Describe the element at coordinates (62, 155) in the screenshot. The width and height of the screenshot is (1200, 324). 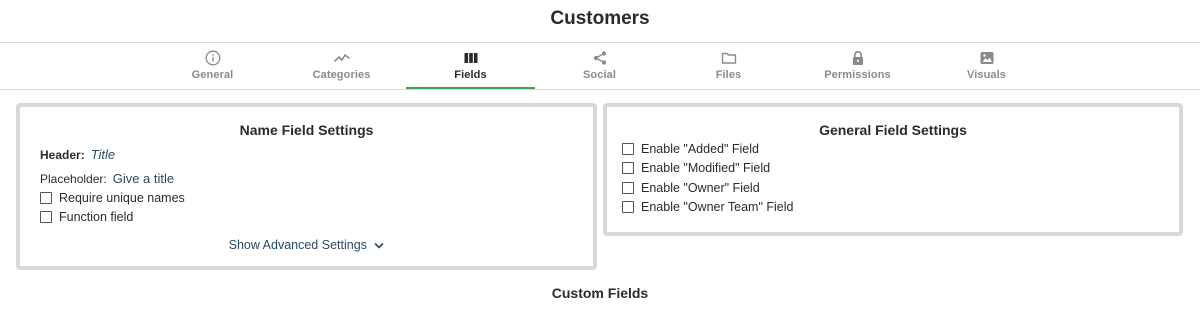
I see `header-label: Header:` at that location.